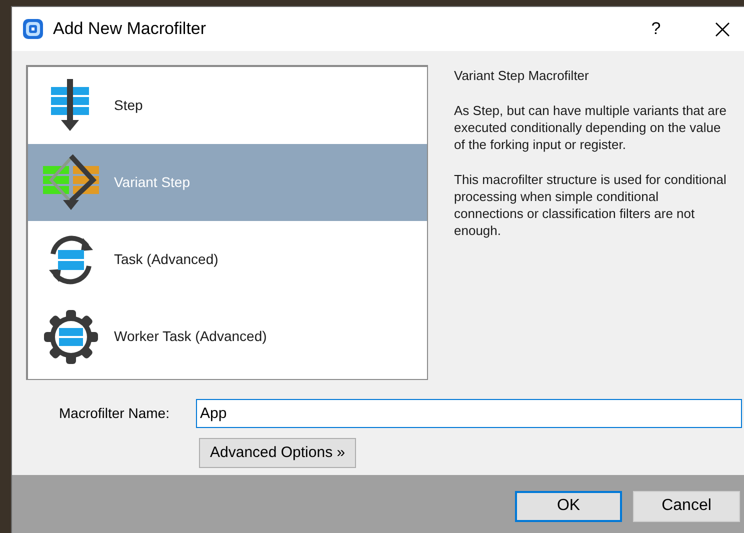 This screenshot has width=744, height=533. What do you see at coordinates (71, 336) in the screenshot?
I see `gear-icon` at bounding box center [71, 336].